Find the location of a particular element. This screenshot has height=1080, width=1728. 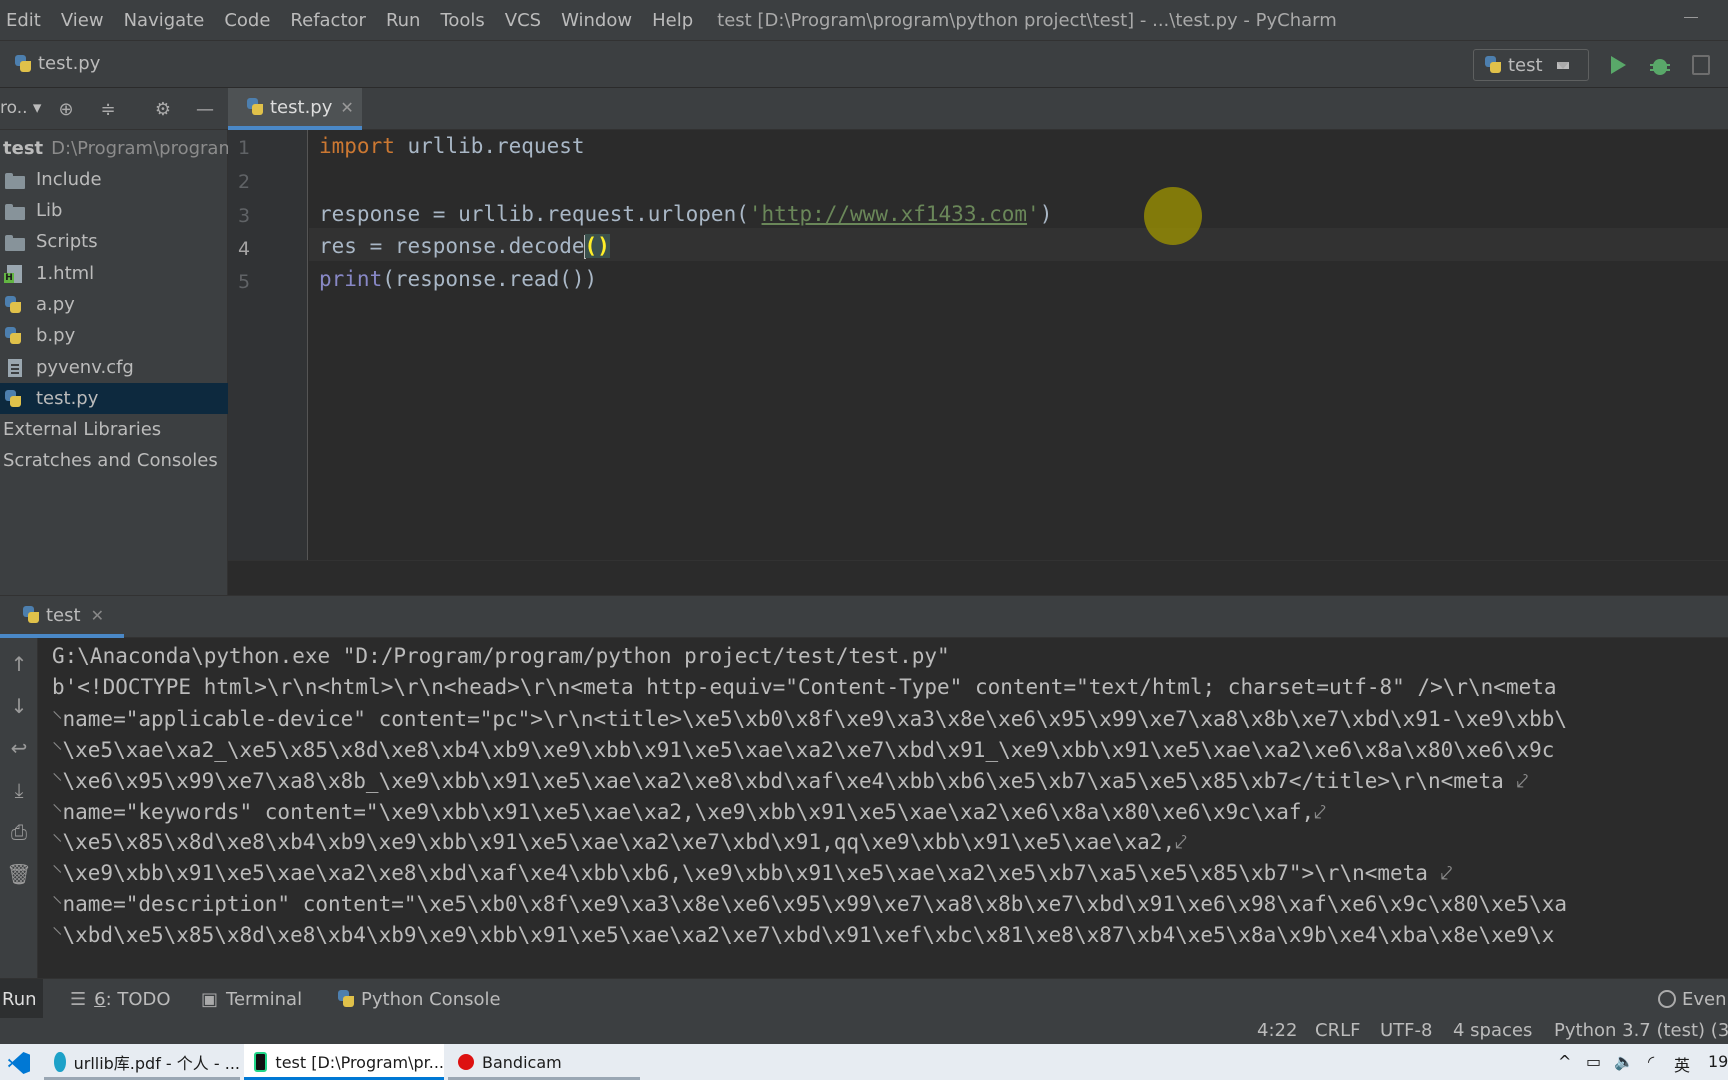

menu-help: Help is located at coordinates (672, 20).